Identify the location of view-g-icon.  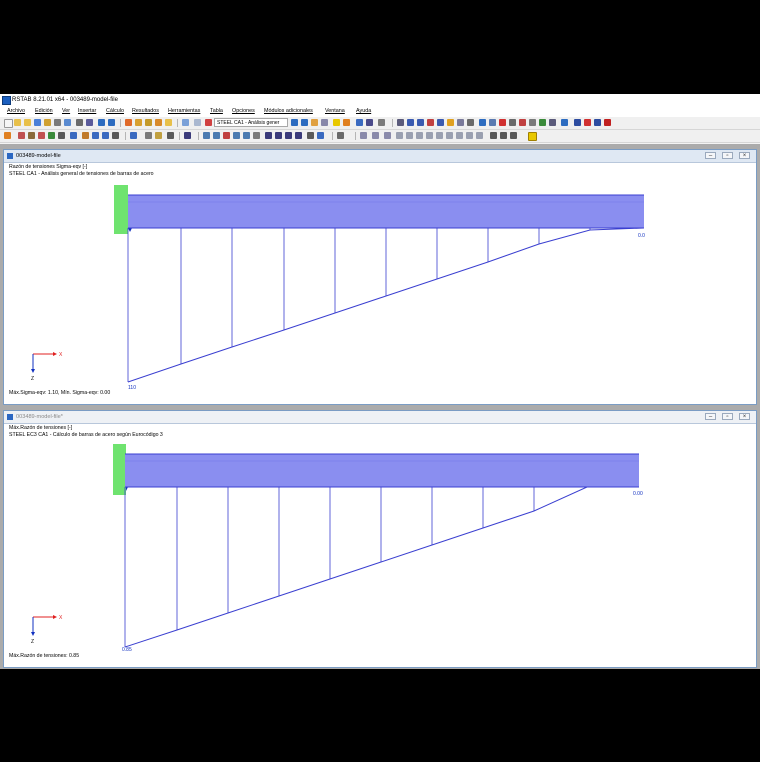
(460, 122).